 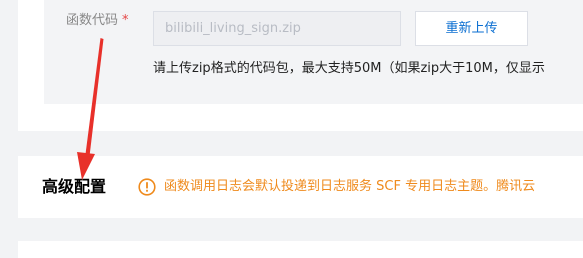 What do you see at coordinates (277, 28) in the screenshot?
I see `code-package-file-field: bilibili_living_sign.zip` at bounding box center [277, 28].